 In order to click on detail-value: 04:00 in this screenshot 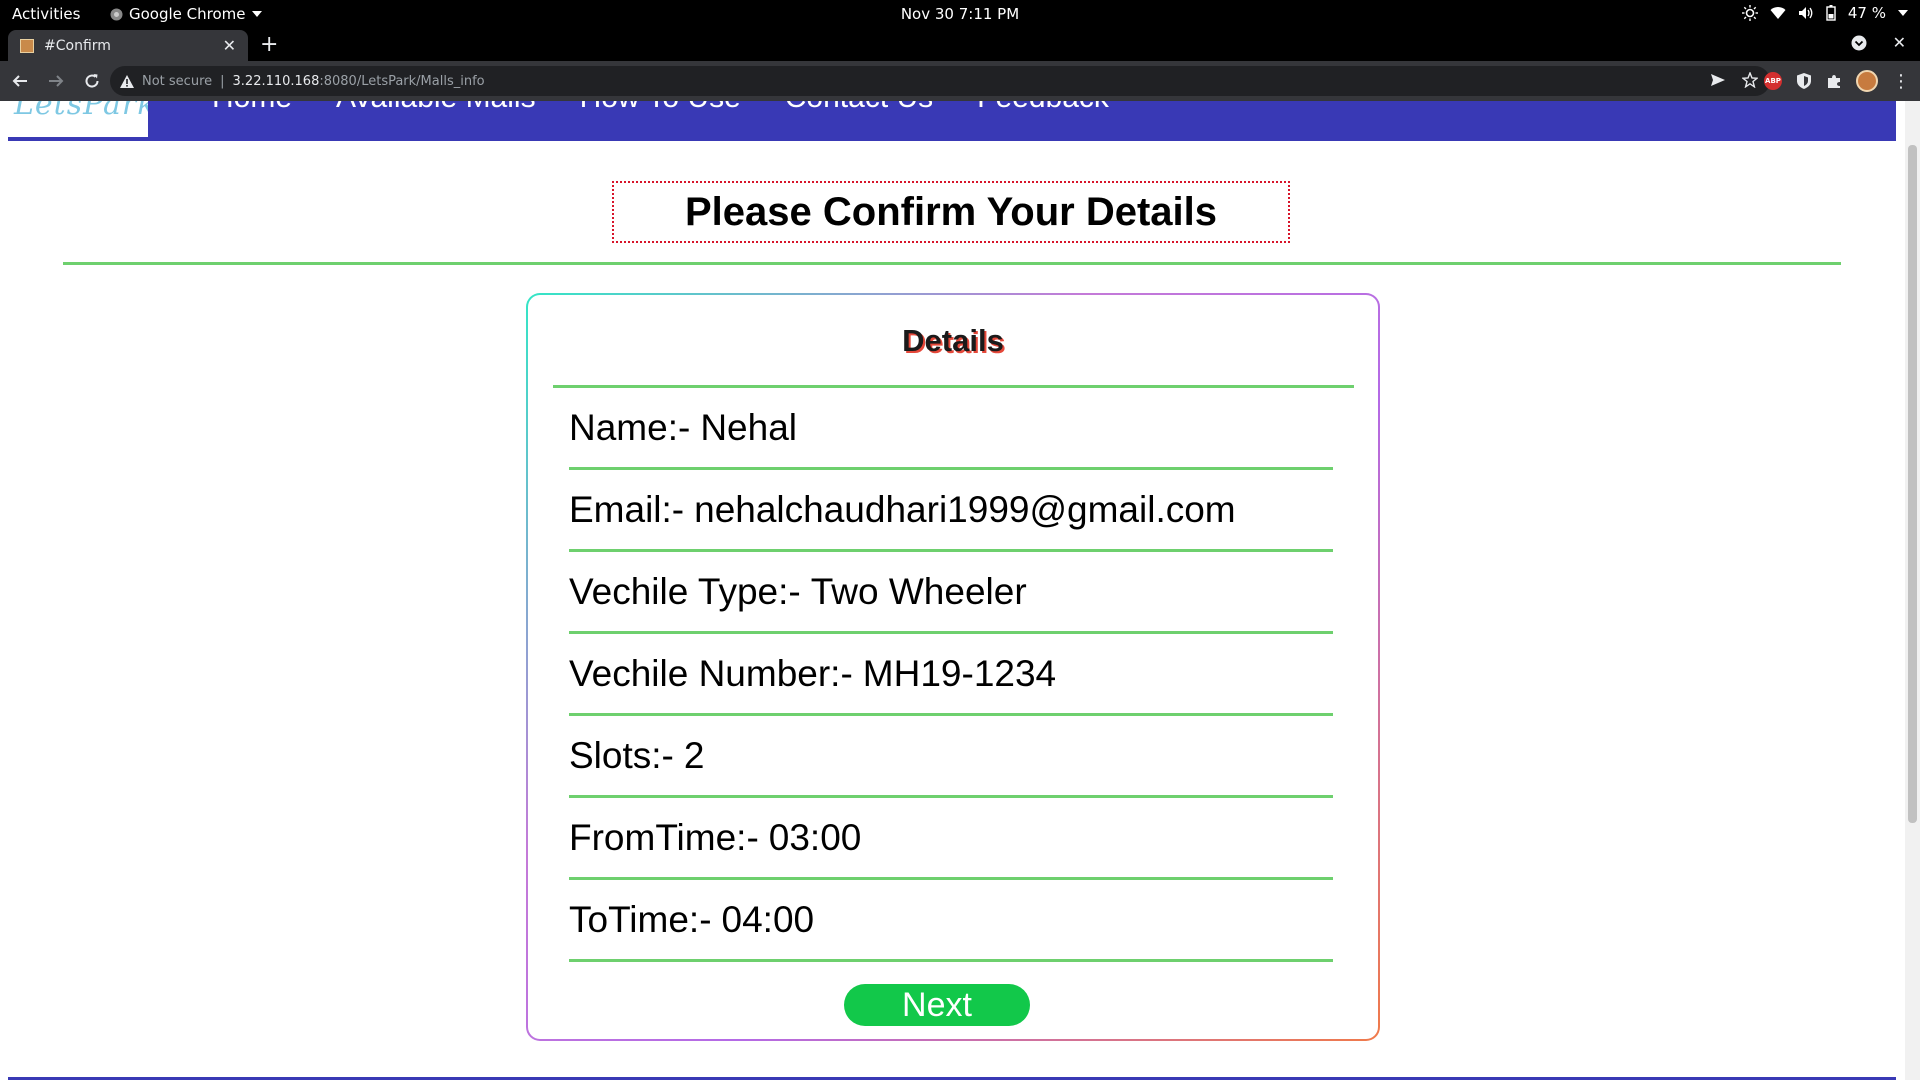, I will do `click(768, 919)`.